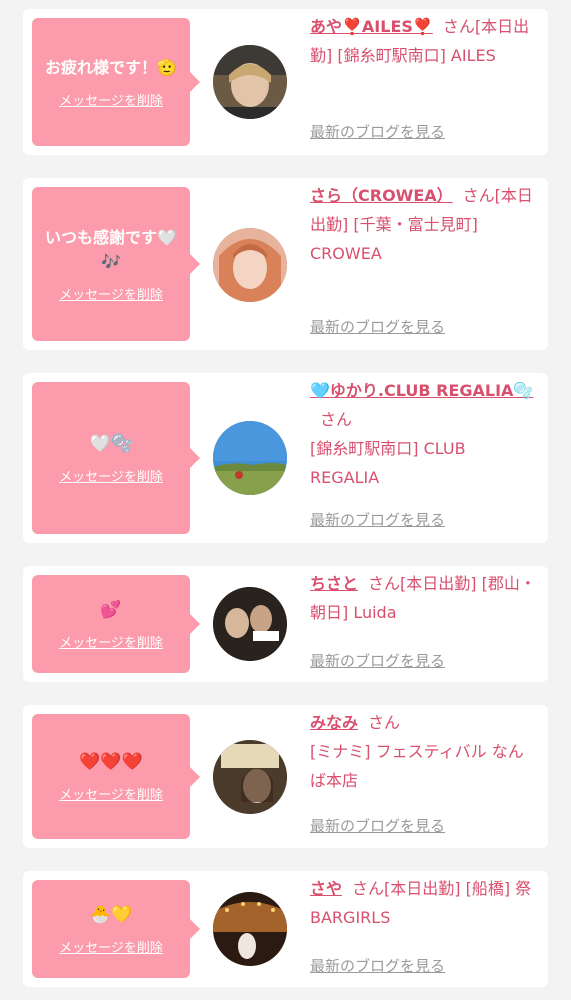 The width and height of the screenshot is (571, 1000). I want to click on message-text: お疲れ様です！🫡, so click(111, 67).